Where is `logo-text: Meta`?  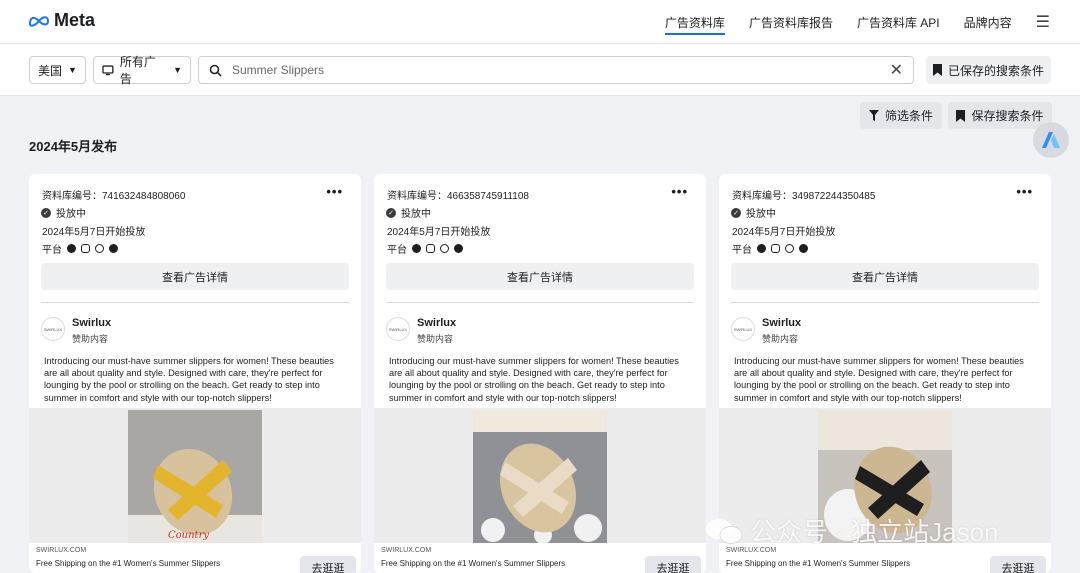
logo-text: Meta is located at coordinates (75, 20).